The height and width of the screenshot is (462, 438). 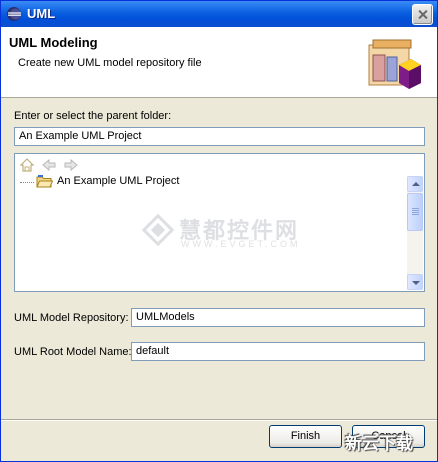 What do you see at coordinates (219, 136) in the screenshot?
I see `parent-folder-input: An Example UML Project` at bounding box center [219, 136].